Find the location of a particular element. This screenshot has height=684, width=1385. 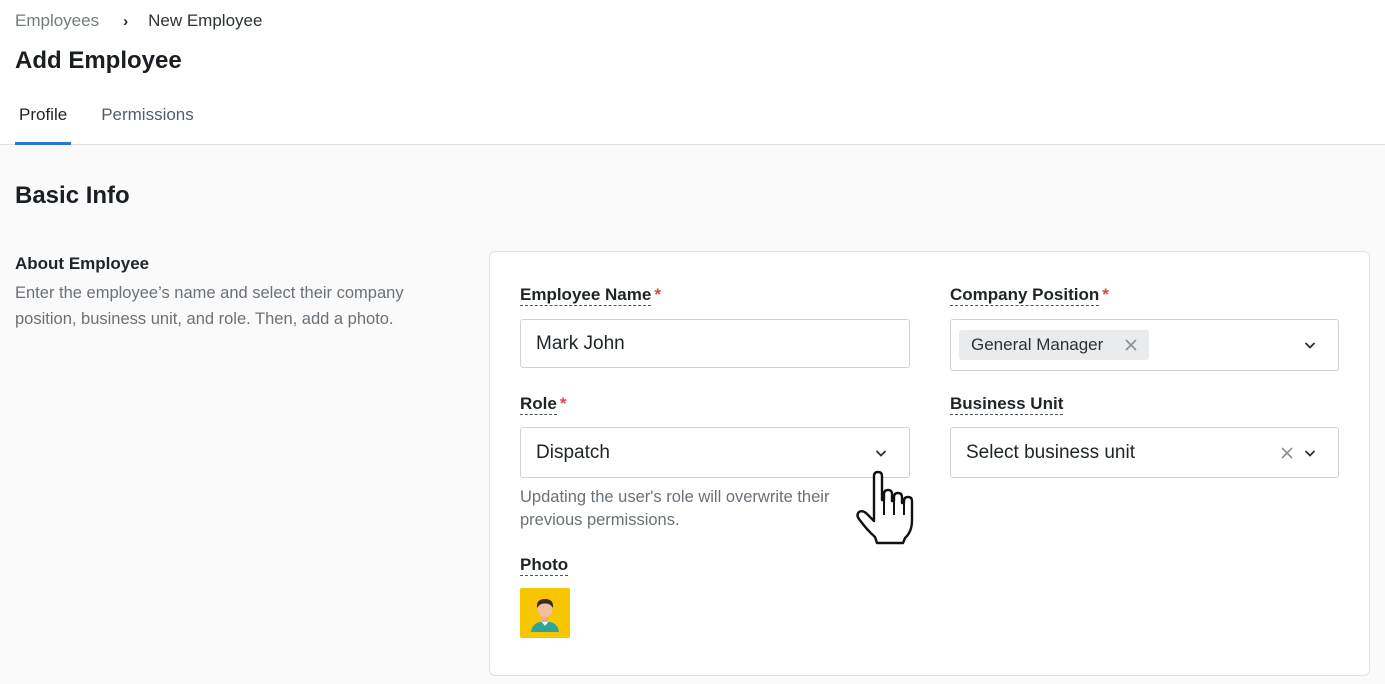

company-position-label-text: Company Position is located at coordinates (1025, 295).